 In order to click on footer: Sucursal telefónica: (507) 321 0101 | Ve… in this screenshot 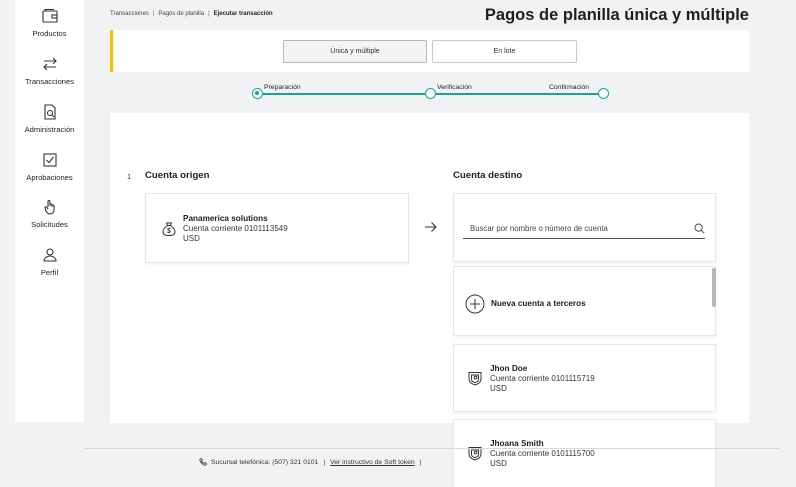, I will do `click(312, 462)`.